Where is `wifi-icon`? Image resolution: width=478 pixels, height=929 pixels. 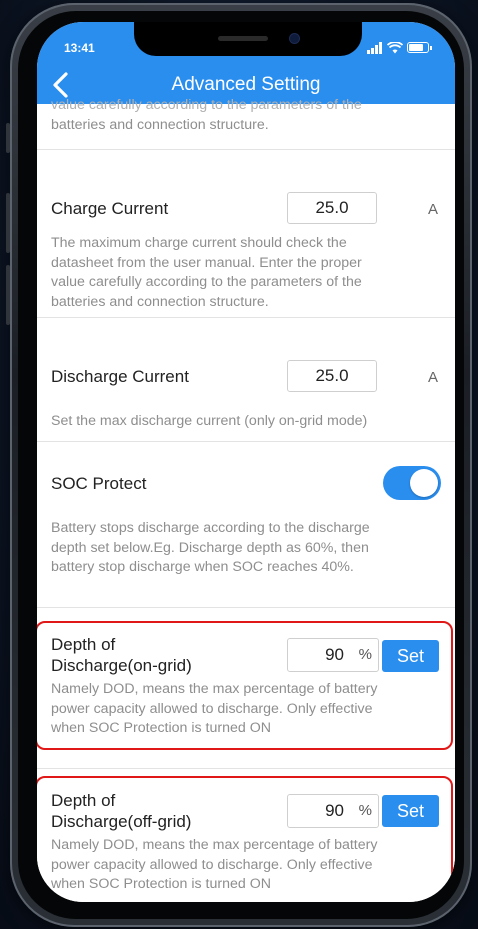 wifi-icon is located at coordinates (395, 47).